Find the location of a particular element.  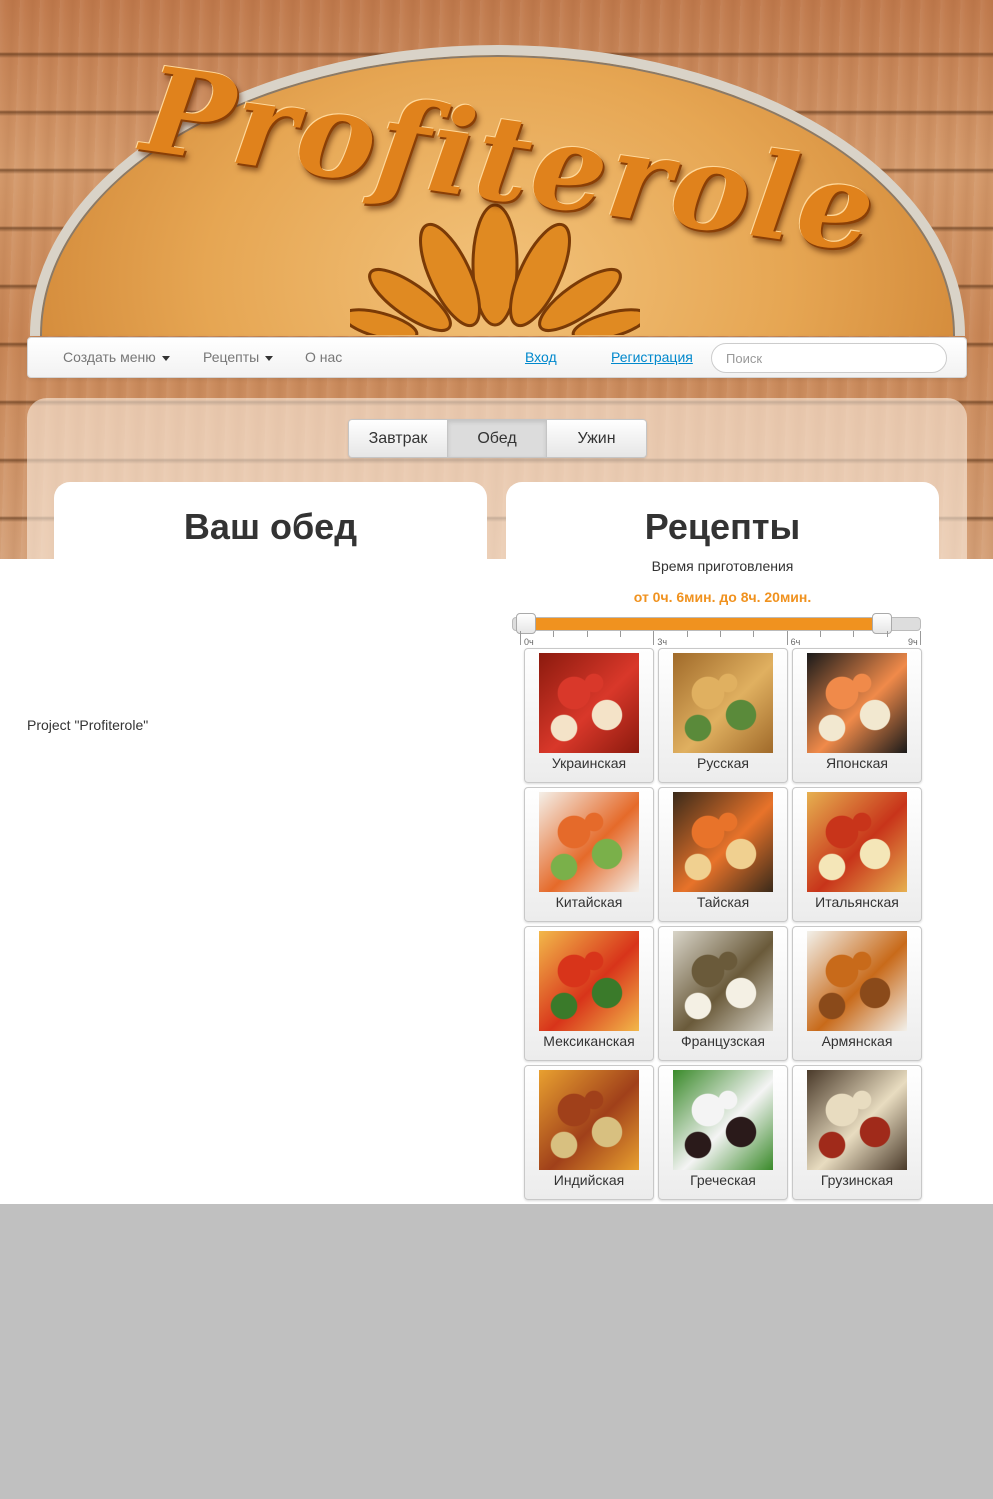

cuisine-label: Армянская is located at coordinates (857, 1041).